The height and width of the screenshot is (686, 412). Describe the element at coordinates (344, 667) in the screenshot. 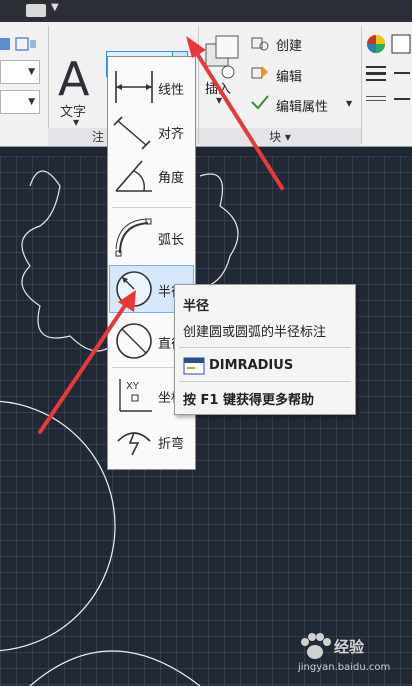

I see `watermark-url: jingyan.baidu.com` at that location.